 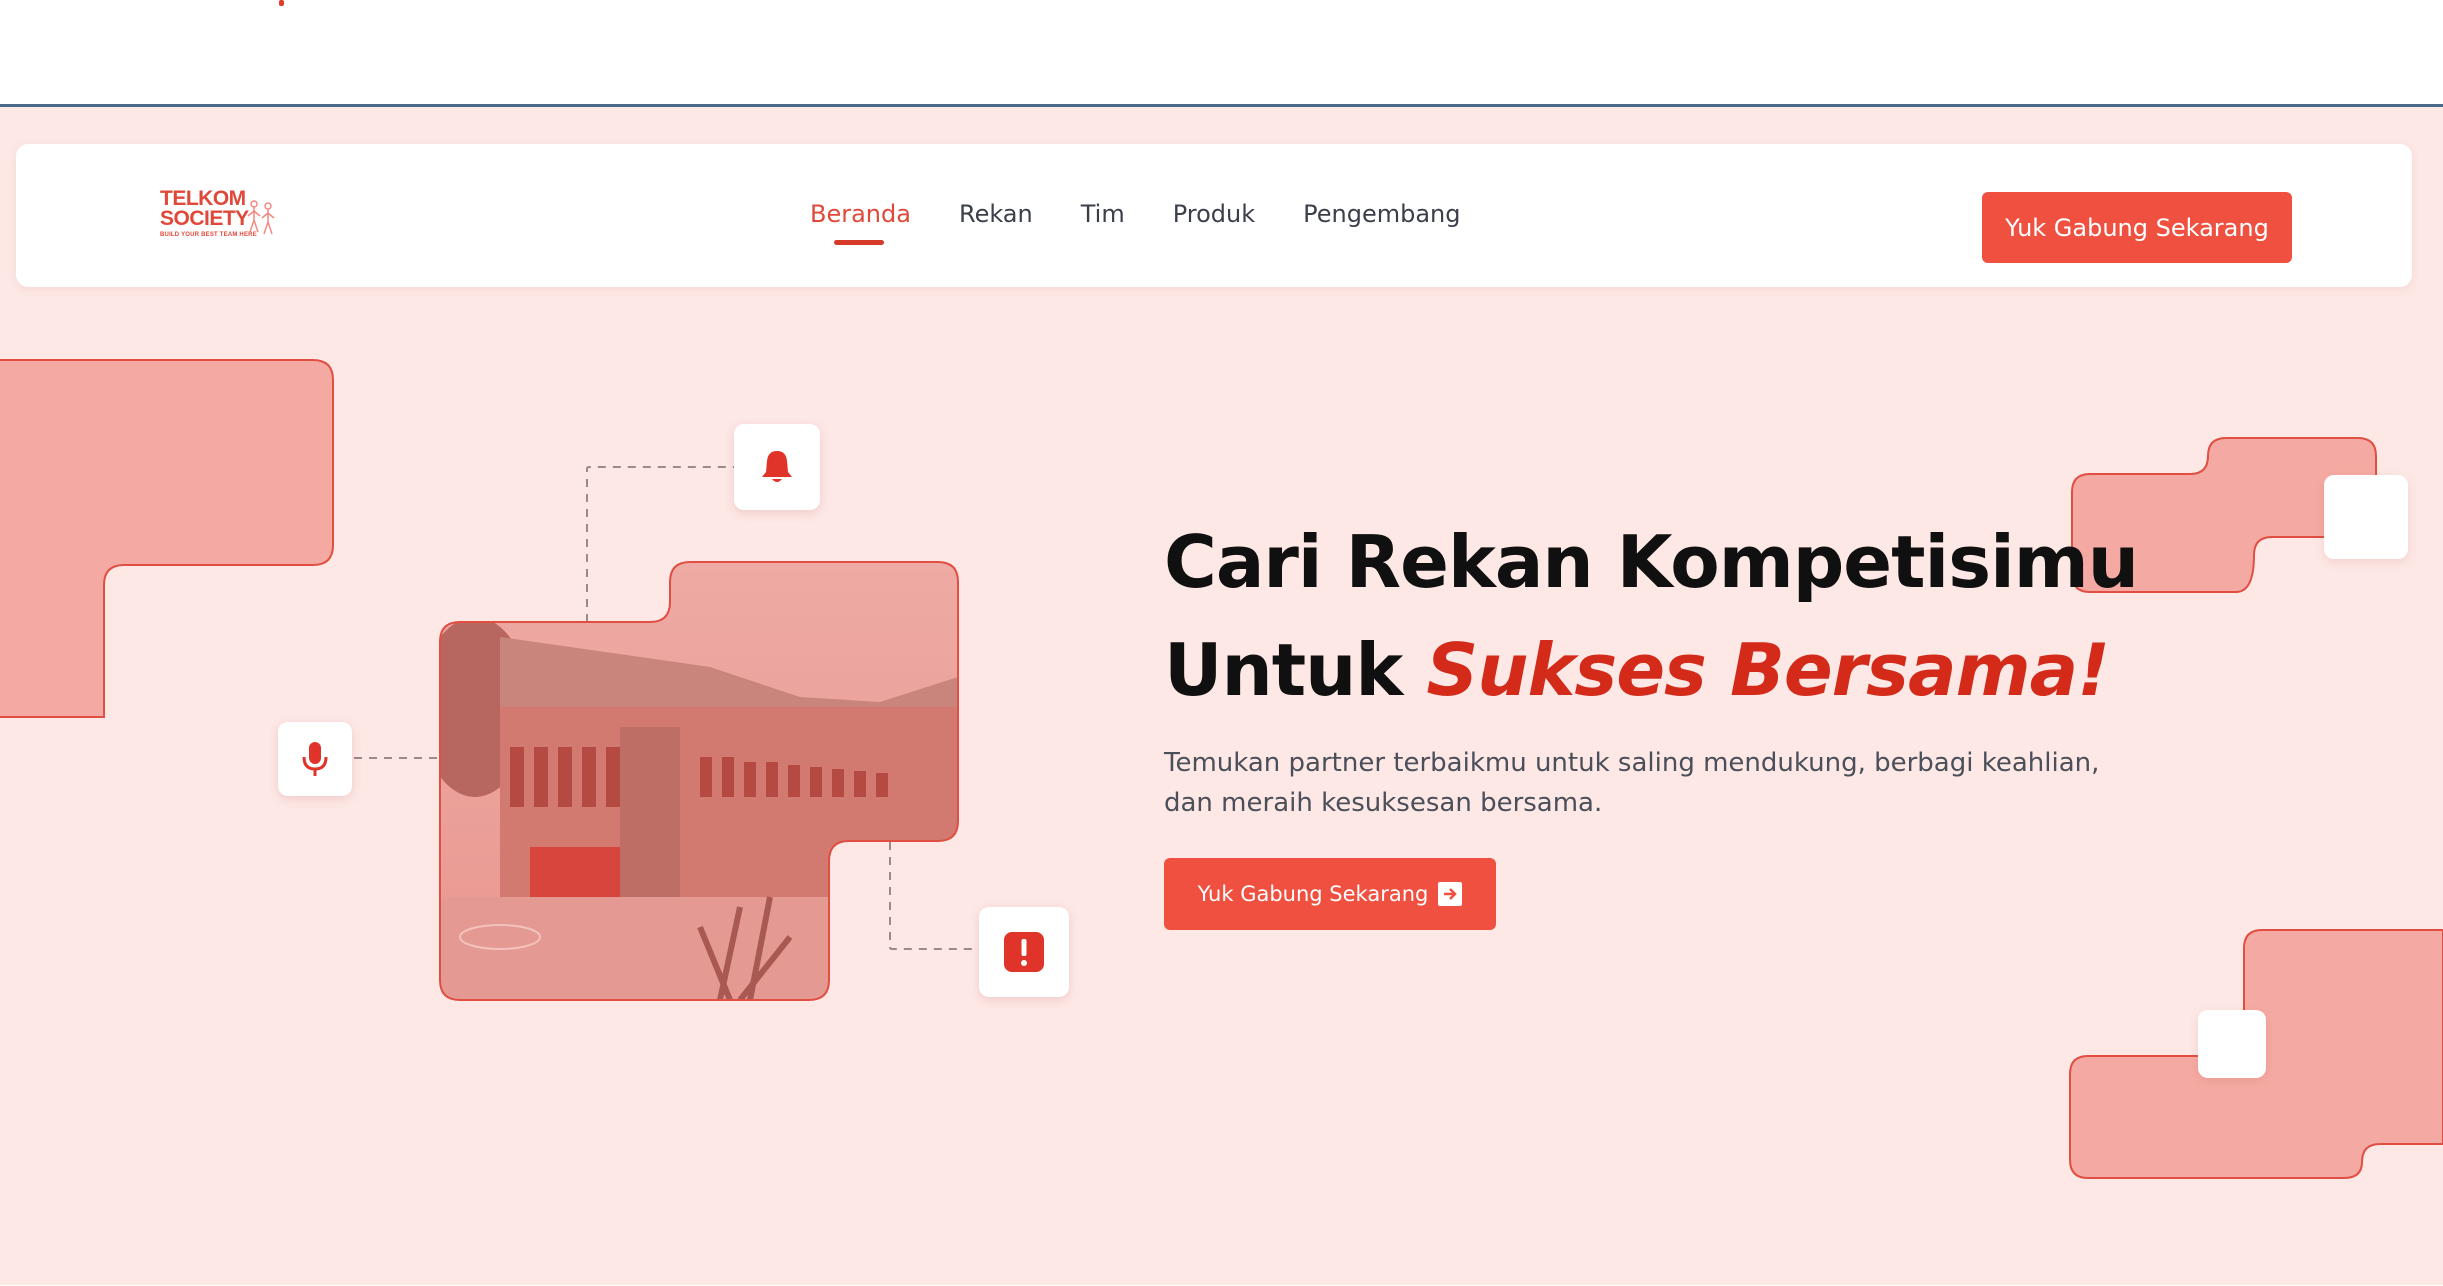 I want to click on nav-item-rekan: Rekan, so click(x=996, y=214).